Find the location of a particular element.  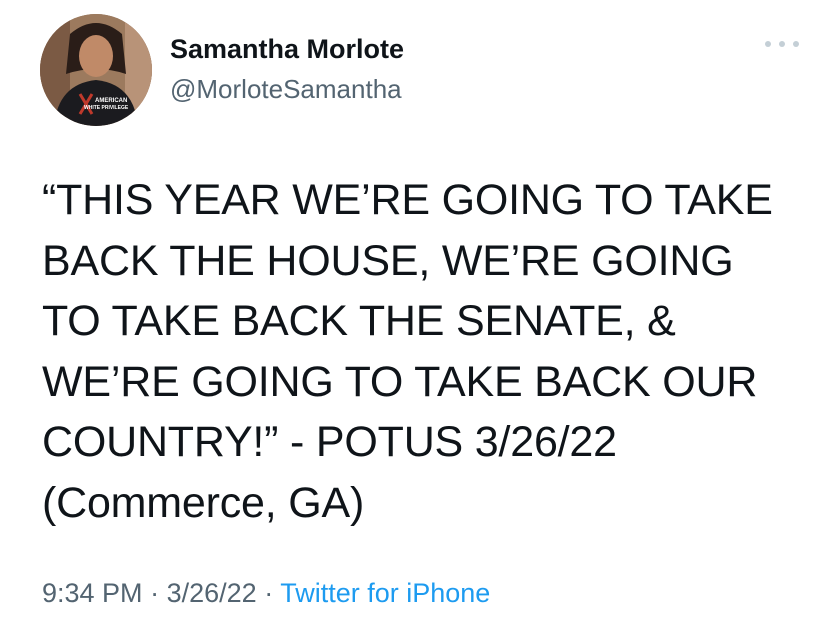

avatar-photo: AMERICAN WHITE PRIVILEGE is located at coordinates (96, 70).